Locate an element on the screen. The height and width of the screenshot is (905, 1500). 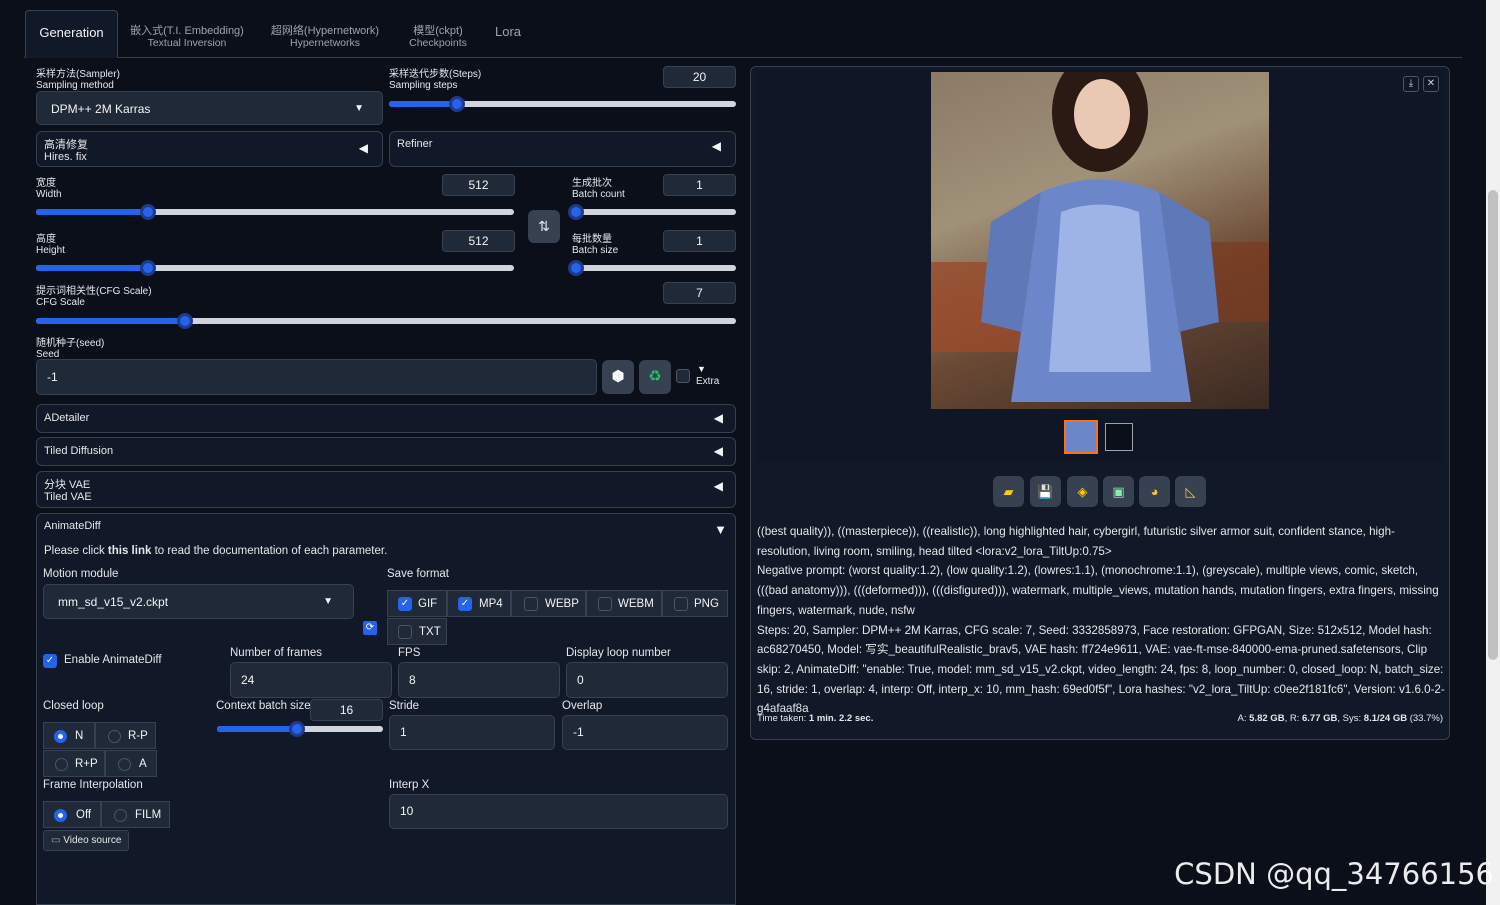
width-input: 512 is located at coordinates (478, 185).